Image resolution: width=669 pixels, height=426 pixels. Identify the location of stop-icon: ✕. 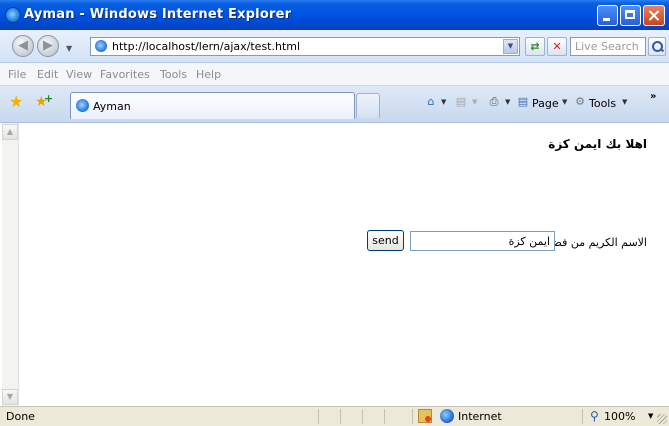
(557, 46).